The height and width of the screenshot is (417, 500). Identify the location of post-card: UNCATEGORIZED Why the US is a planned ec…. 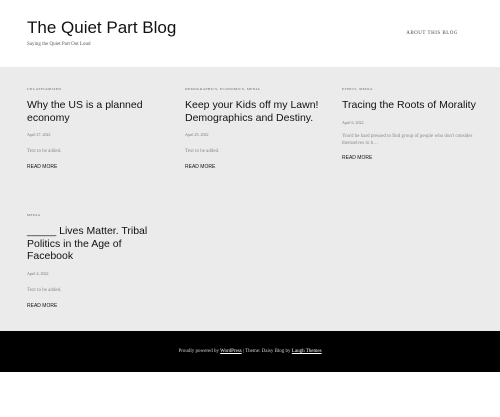
(99, 128).